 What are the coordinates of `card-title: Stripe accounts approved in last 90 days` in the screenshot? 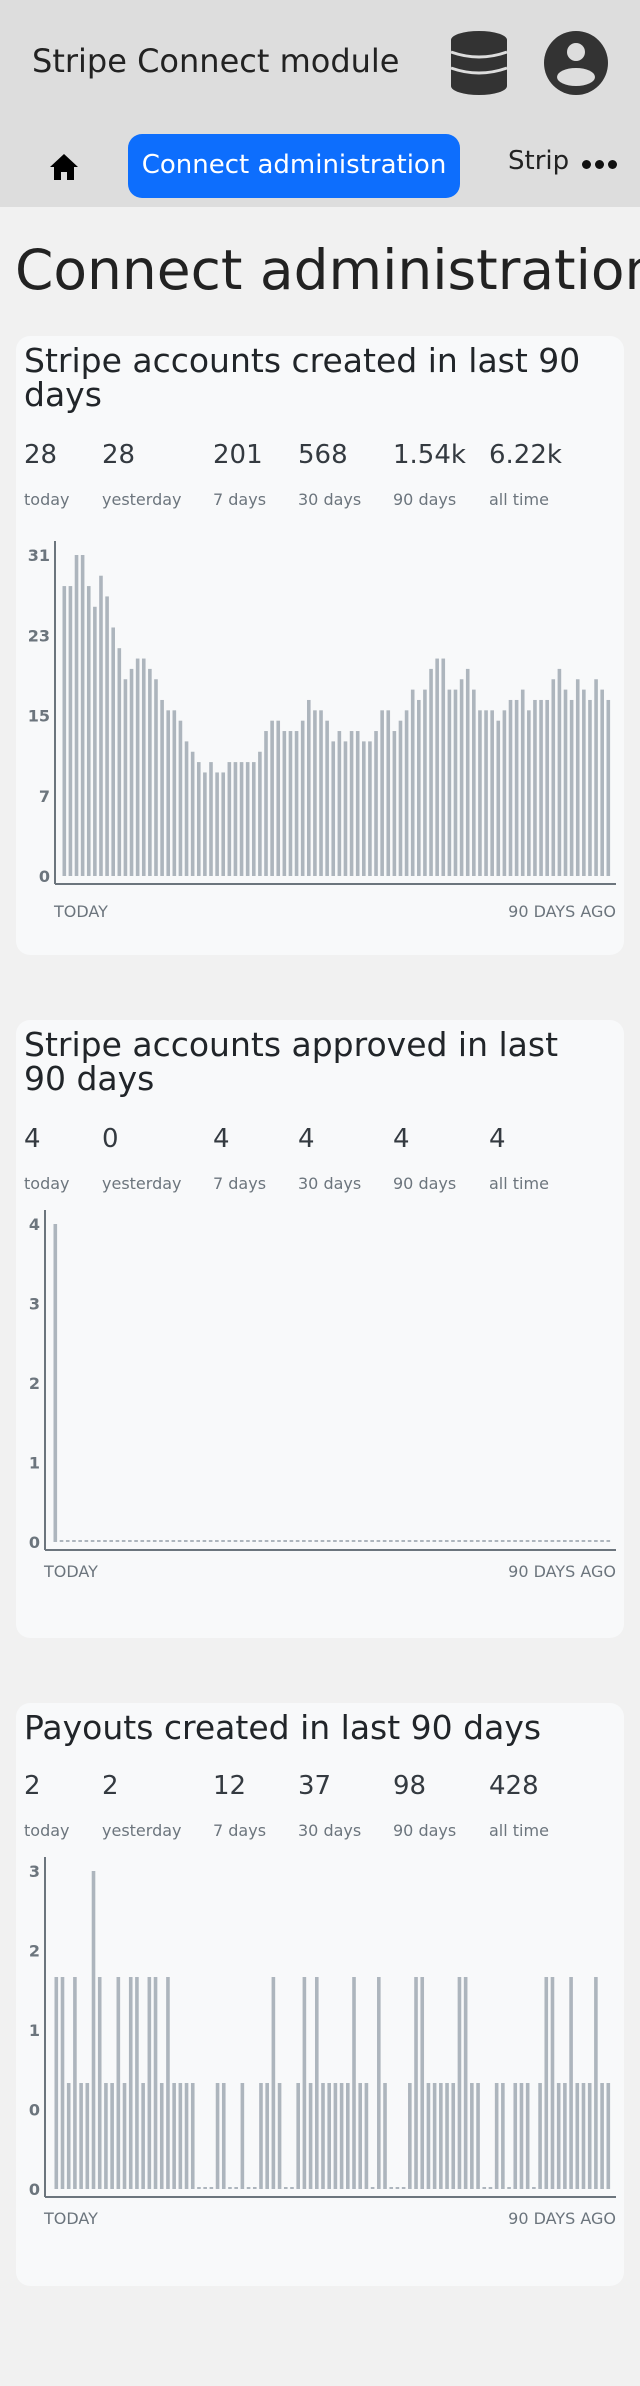 It's located at (291, 1061).